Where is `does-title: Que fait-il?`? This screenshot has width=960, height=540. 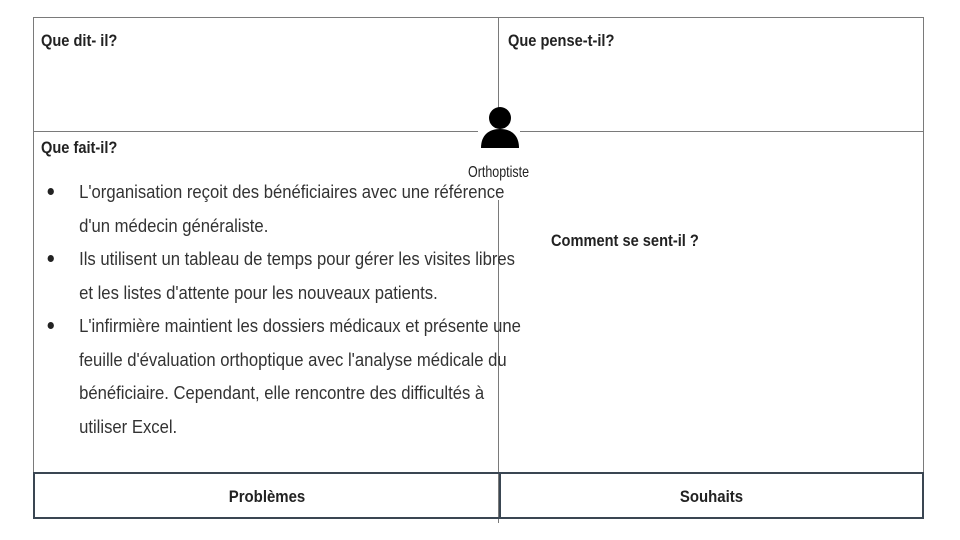 does-title: Que fait-il? is located at coordinates (79, 147).